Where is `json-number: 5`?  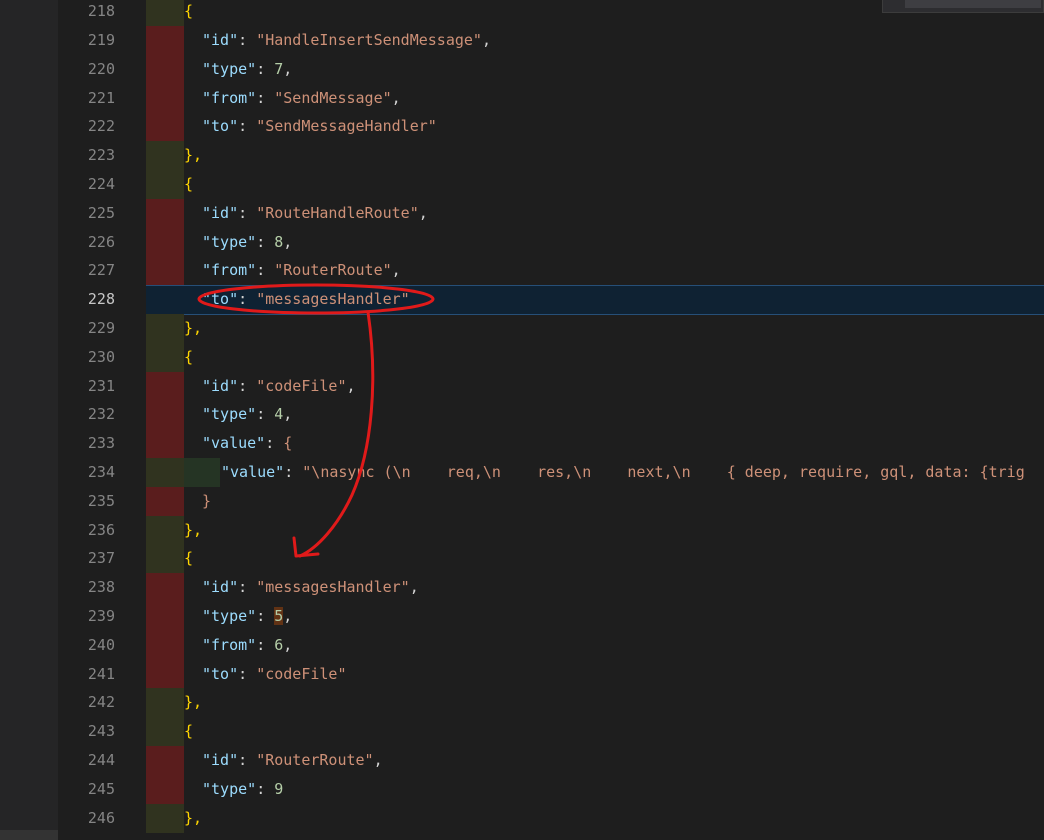
json-number: 5 is located at coordinates (279, 616).